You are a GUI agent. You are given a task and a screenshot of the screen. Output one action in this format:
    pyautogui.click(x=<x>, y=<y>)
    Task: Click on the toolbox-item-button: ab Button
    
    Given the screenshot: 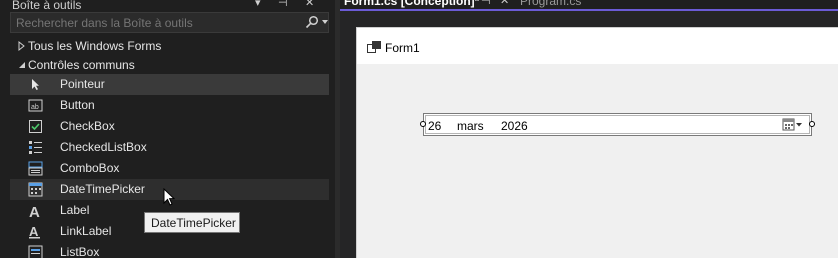 What is the action you would take?
    pyautogui.click(x=169, y=105)
    